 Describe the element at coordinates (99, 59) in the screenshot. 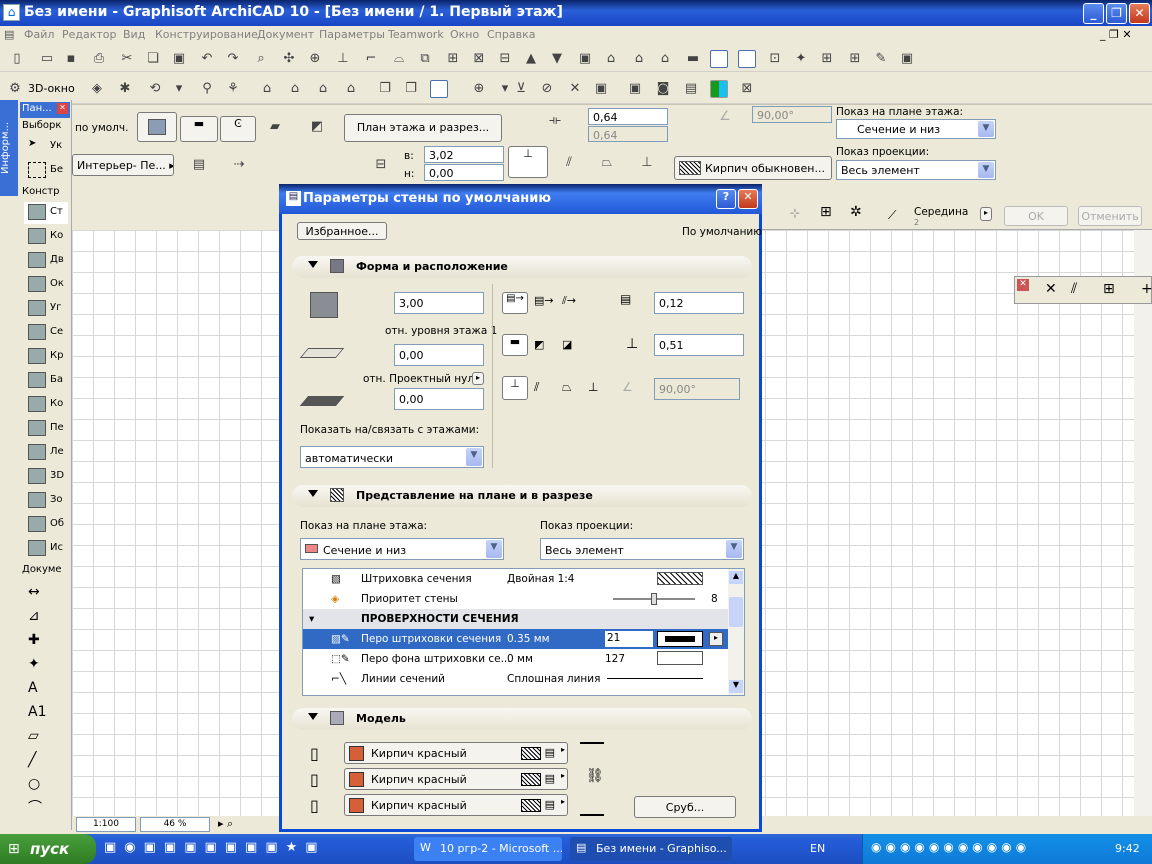

I see `print-icon: ⎙` at that location.